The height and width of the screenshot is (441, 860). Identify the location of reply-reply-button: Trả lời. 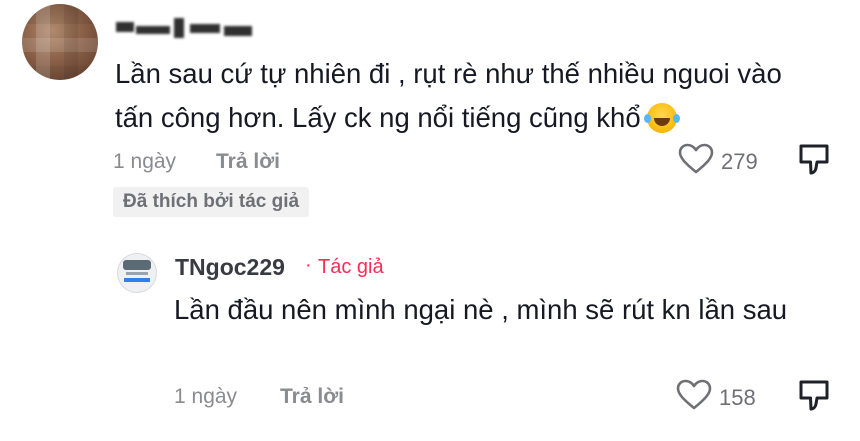
(312, 397).